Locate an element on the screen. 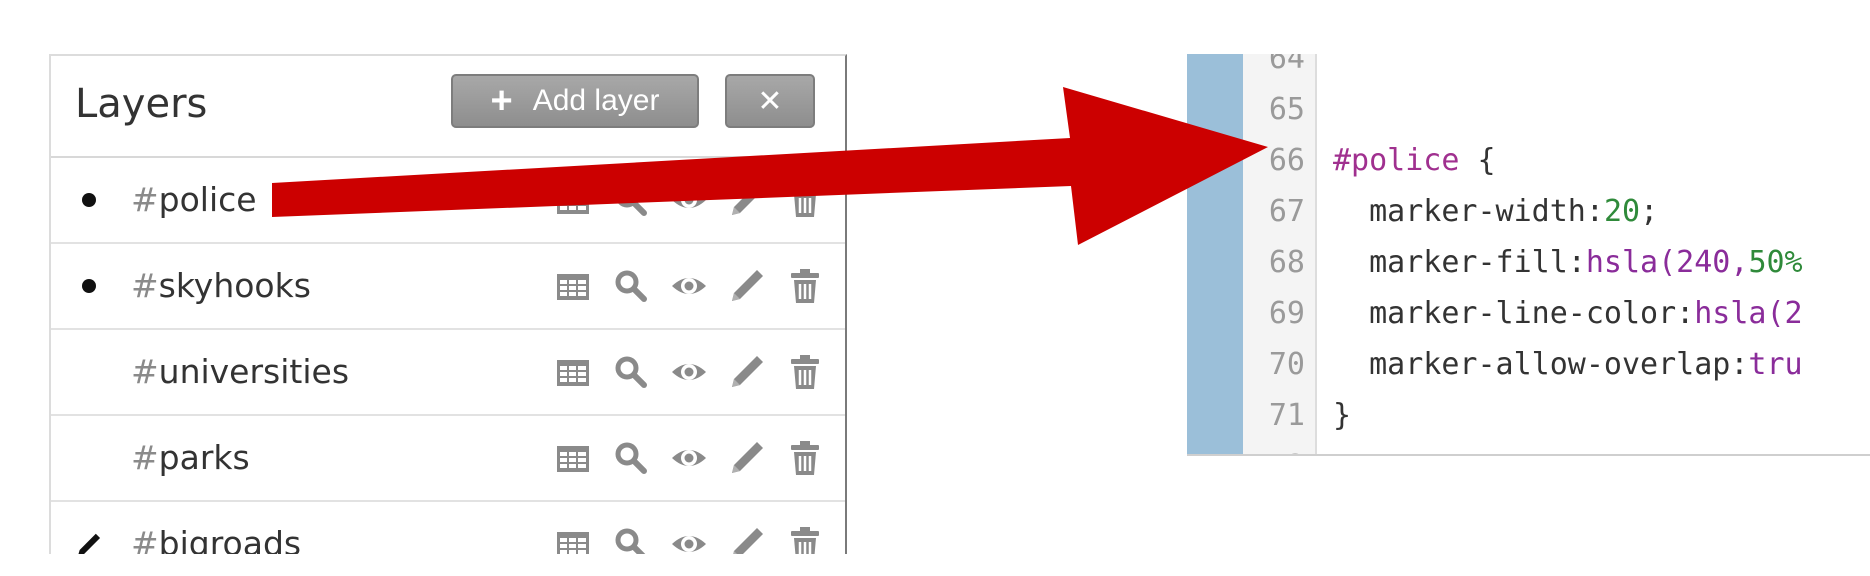 Image resolution: width=1870 pixels, height=576 pixels. code-line: 68 marker-fill:hsla(240,50% is located at coordinates (1556, 262).